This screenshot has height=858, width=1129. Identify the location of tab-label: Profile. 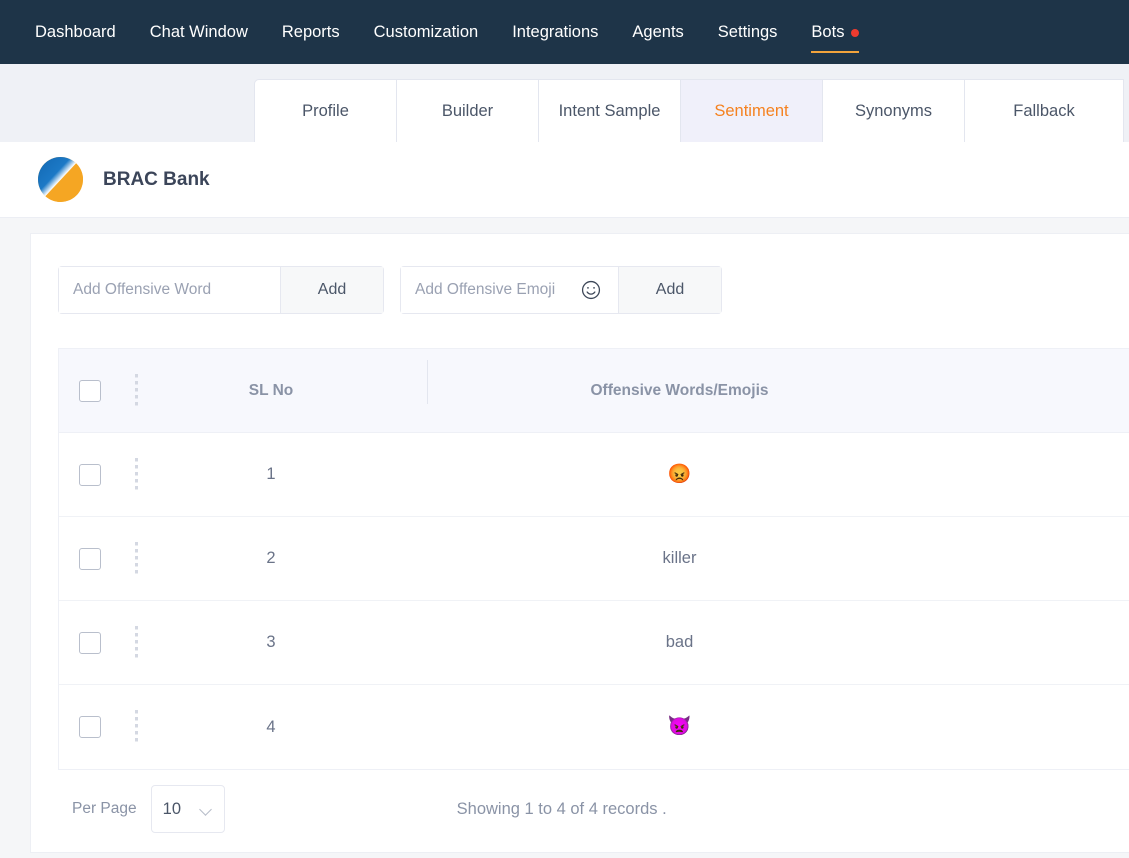
(325, 110).